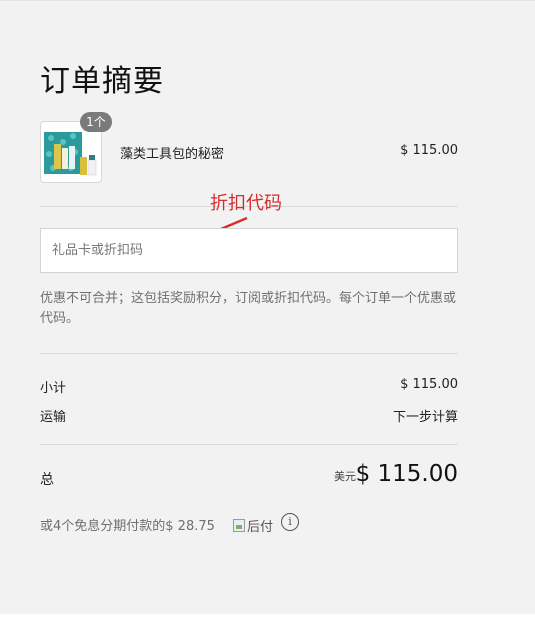  I want to click on product-price: $ 115.00, so click(429, 150).